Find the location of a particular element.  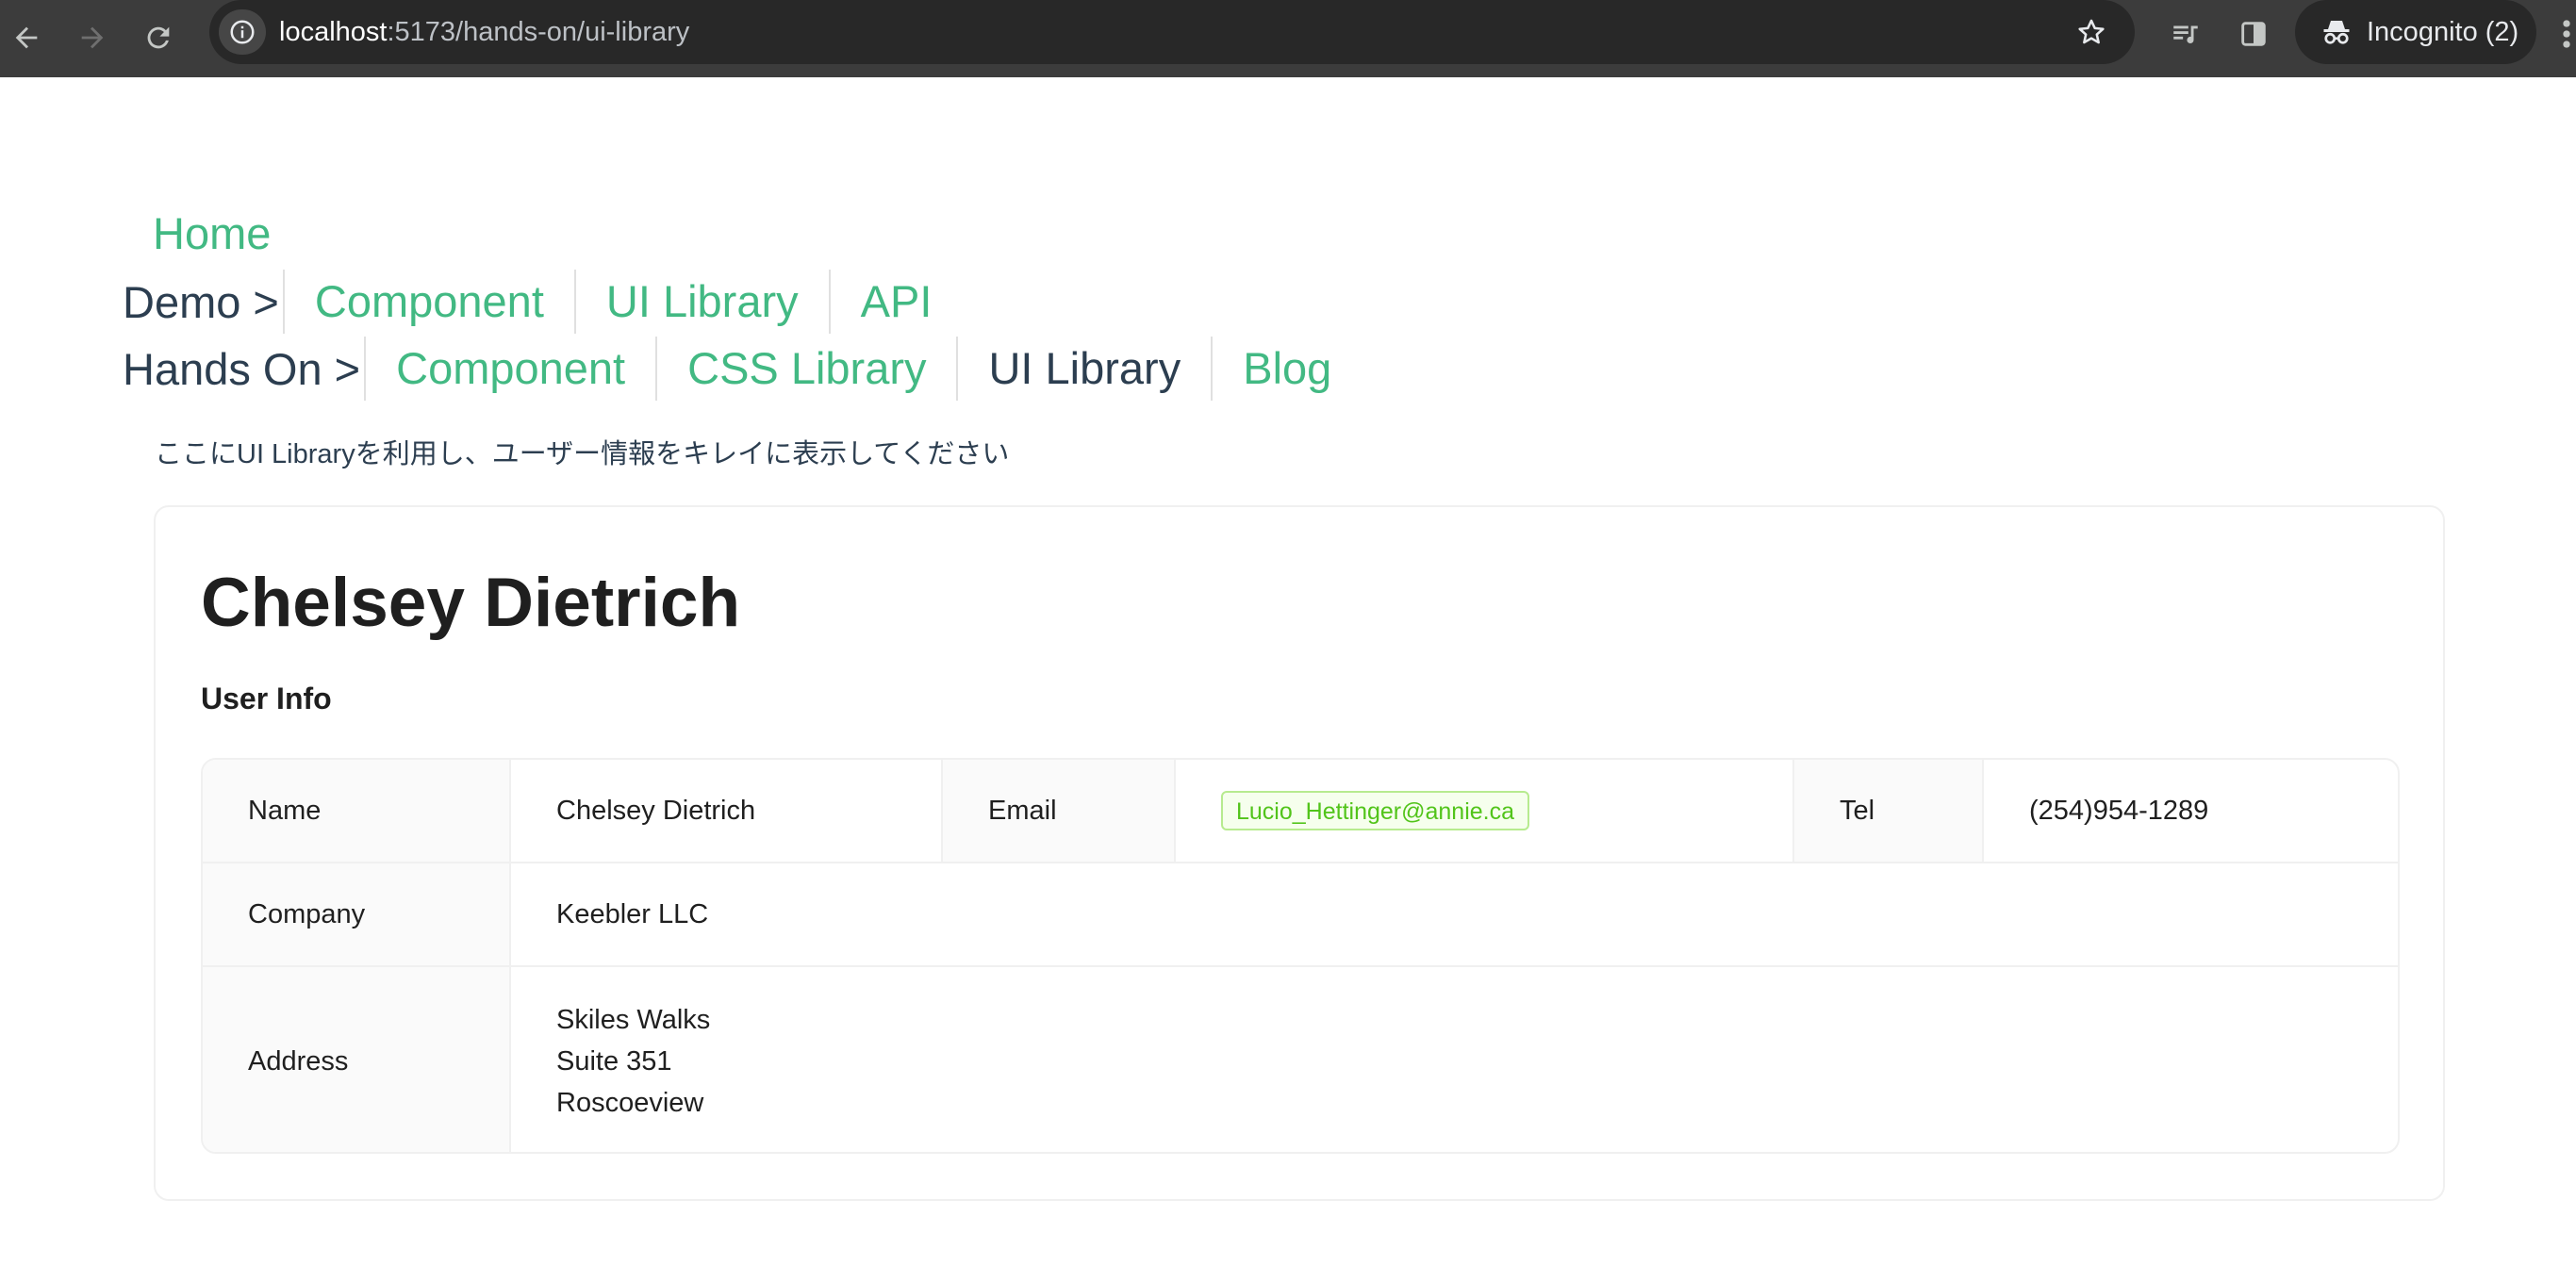

forward-button is located at coordinates (92, 37).